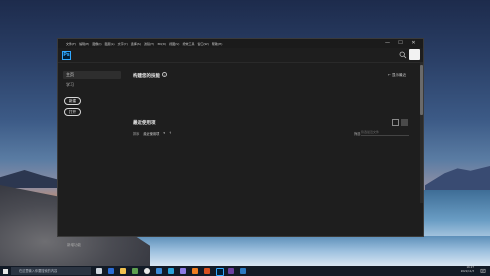 The image size is (490, 276). What do you see at coordinates (90, 155) in the screenshot?
I see `home-sidebar: 主页 学习 新建 打开 新增功能` at bounding box center [90, 155].